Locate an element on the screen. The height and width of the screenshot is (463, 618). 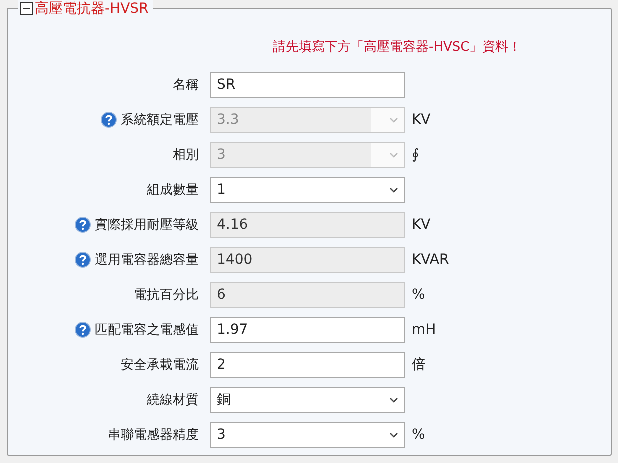
field-label: 相別 is located at coordinates (186, 155).